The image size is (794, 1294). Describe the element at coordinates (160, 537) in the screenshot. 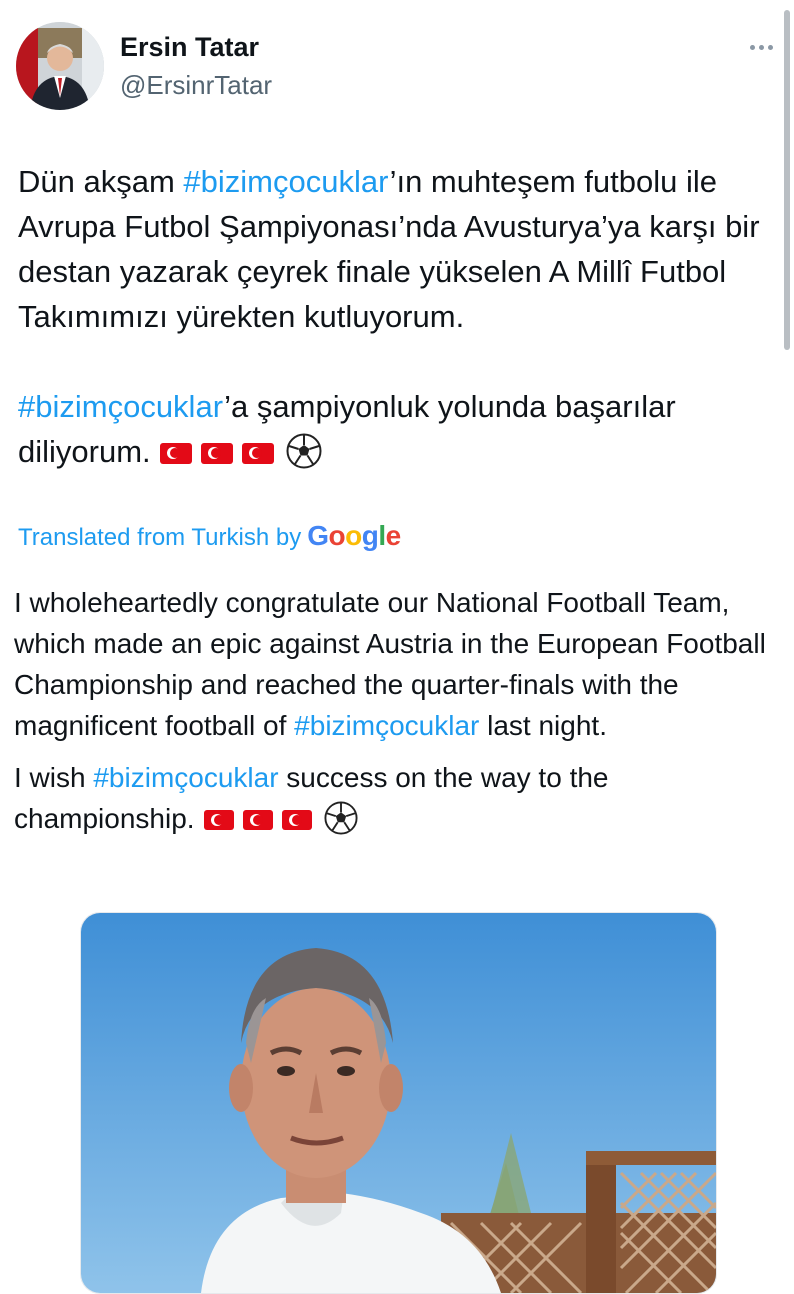

I see `translated-label: Translated from Turkish by` at that location.